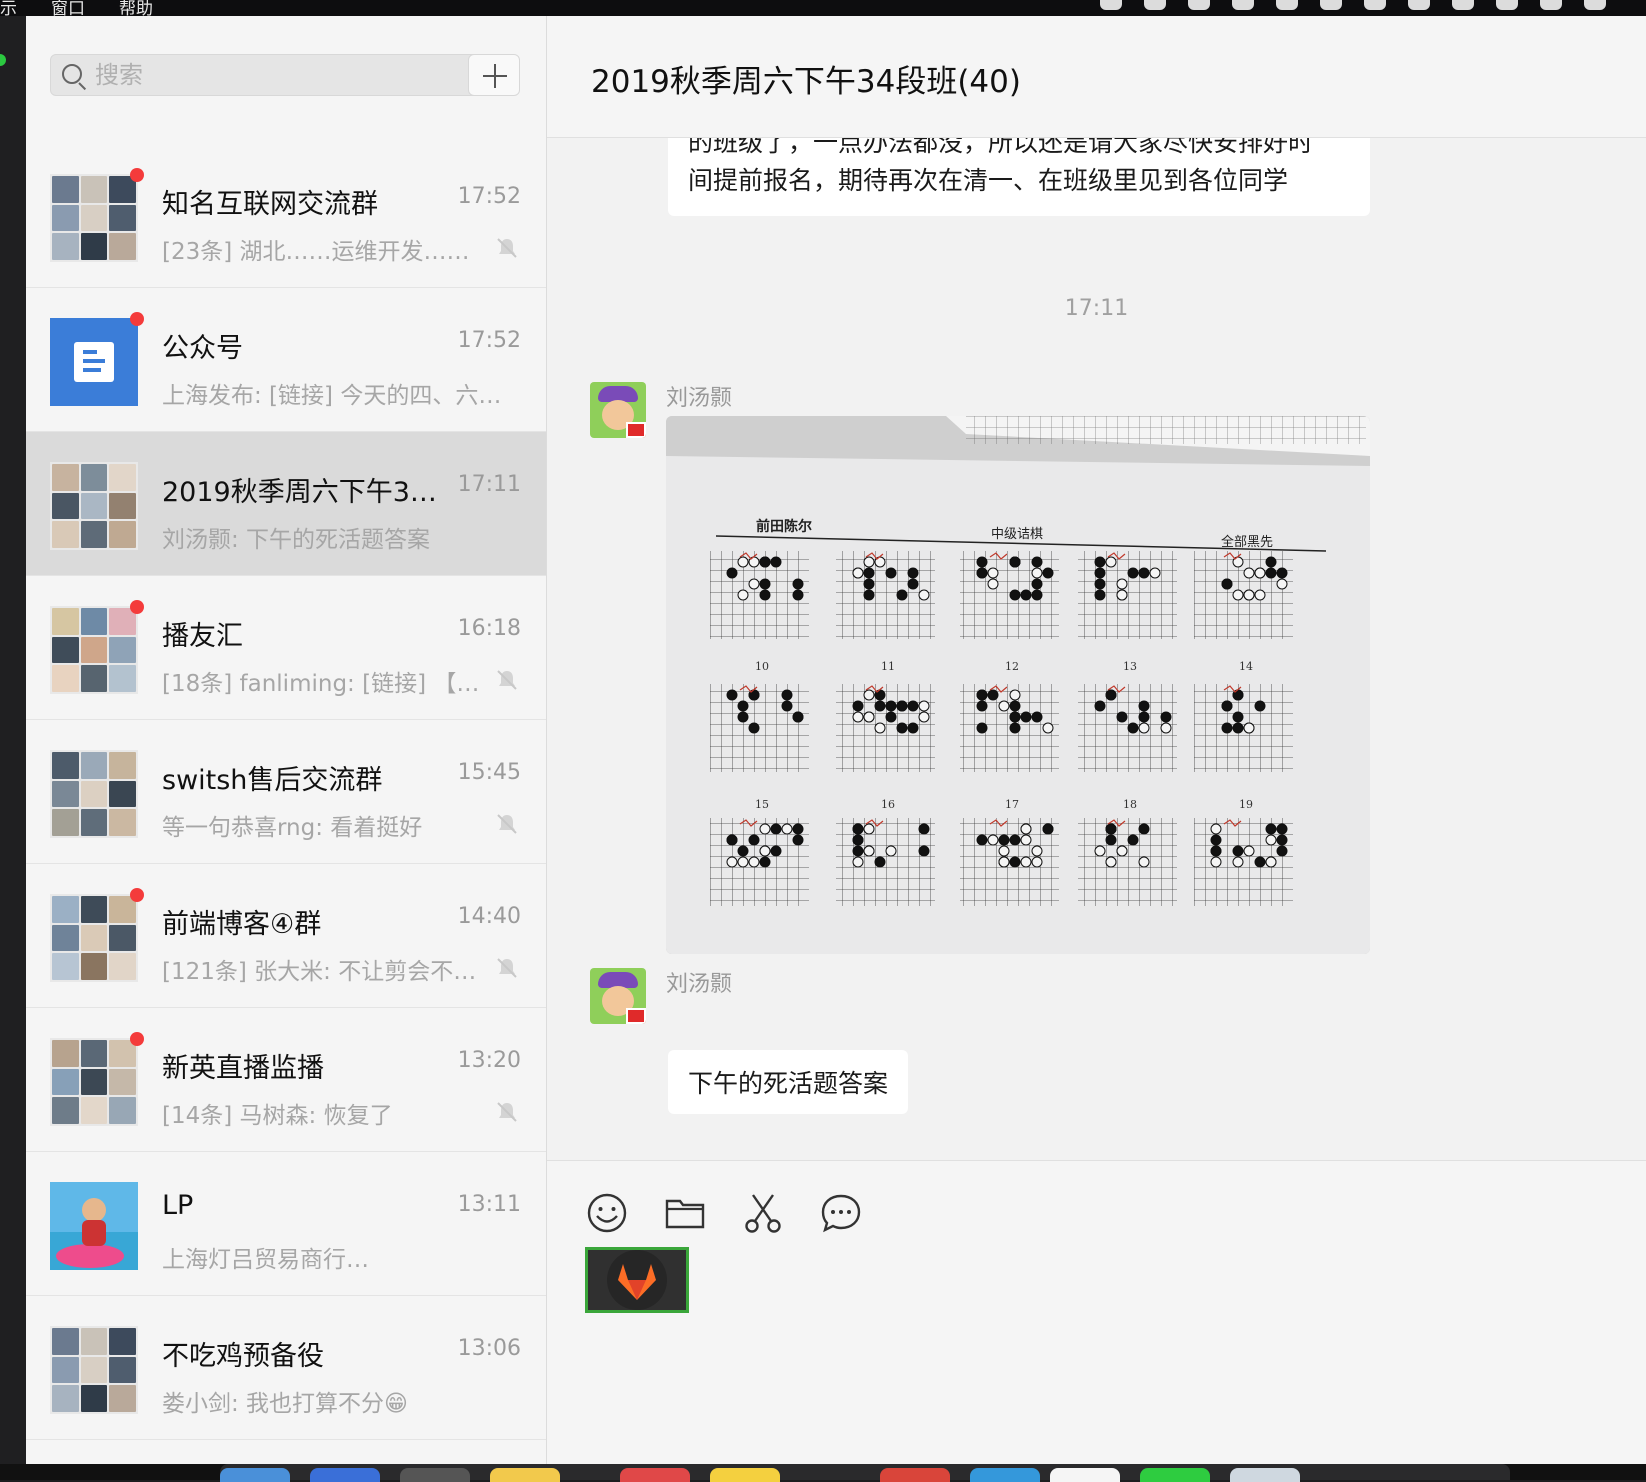  I want to click on chat-list-item: 新英直播监播 13:20 [14条] 马树森: 恢复了, so click(286, 1080).